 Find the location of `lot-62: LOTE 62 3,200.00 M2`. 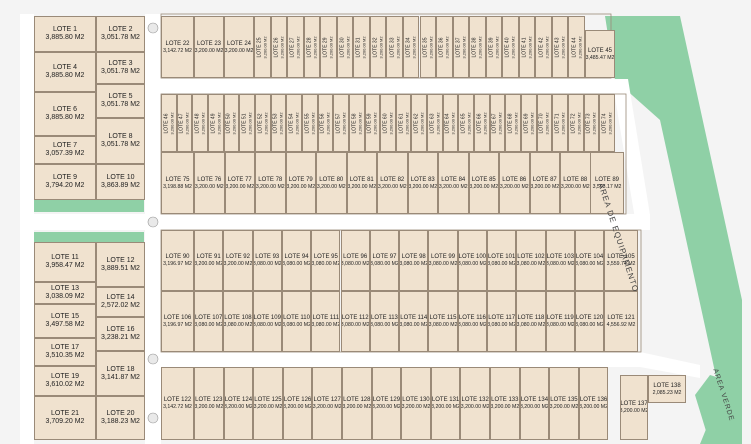

lot-62: LOTE 62 3,200.00 M2 is located at coordinates (419, 123).